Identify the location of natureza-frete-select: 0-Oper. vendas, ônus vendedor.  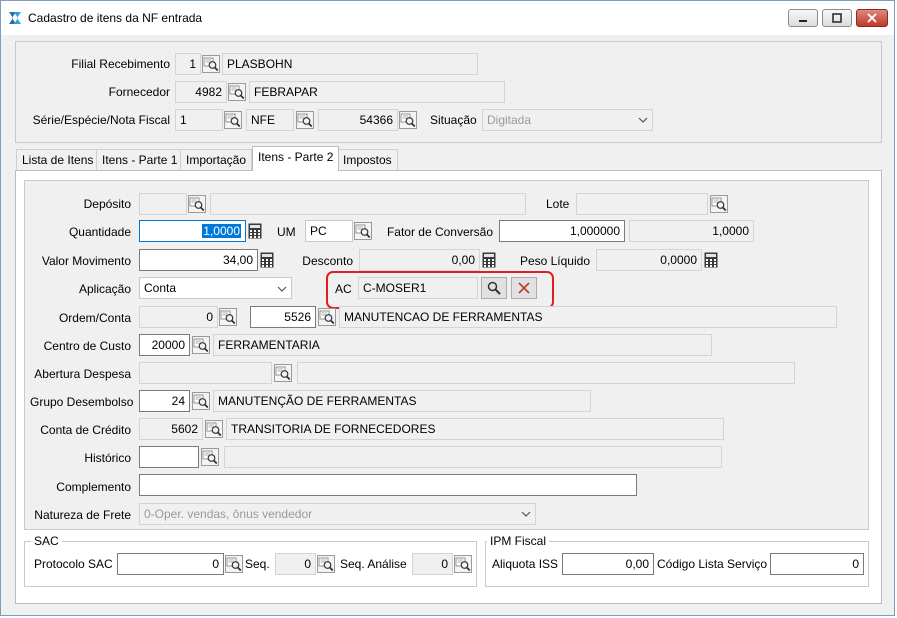
(337, 514).